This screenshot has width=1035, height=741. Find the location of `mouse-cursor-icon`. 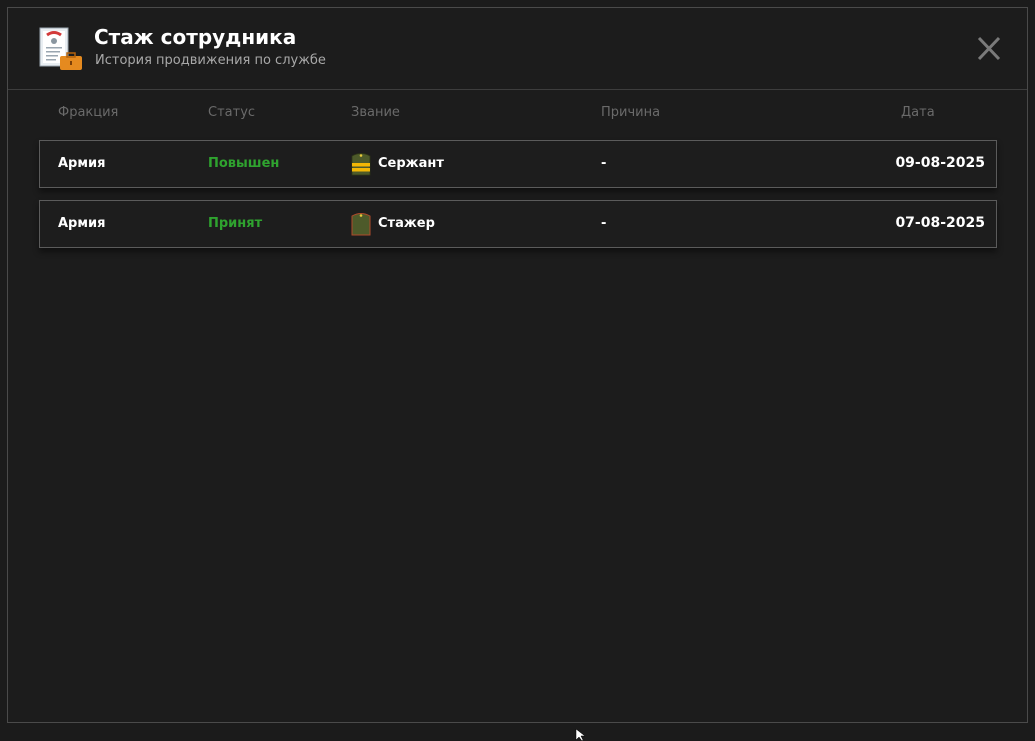

mouse-cursor-icon is located at coordinates (580, 735).